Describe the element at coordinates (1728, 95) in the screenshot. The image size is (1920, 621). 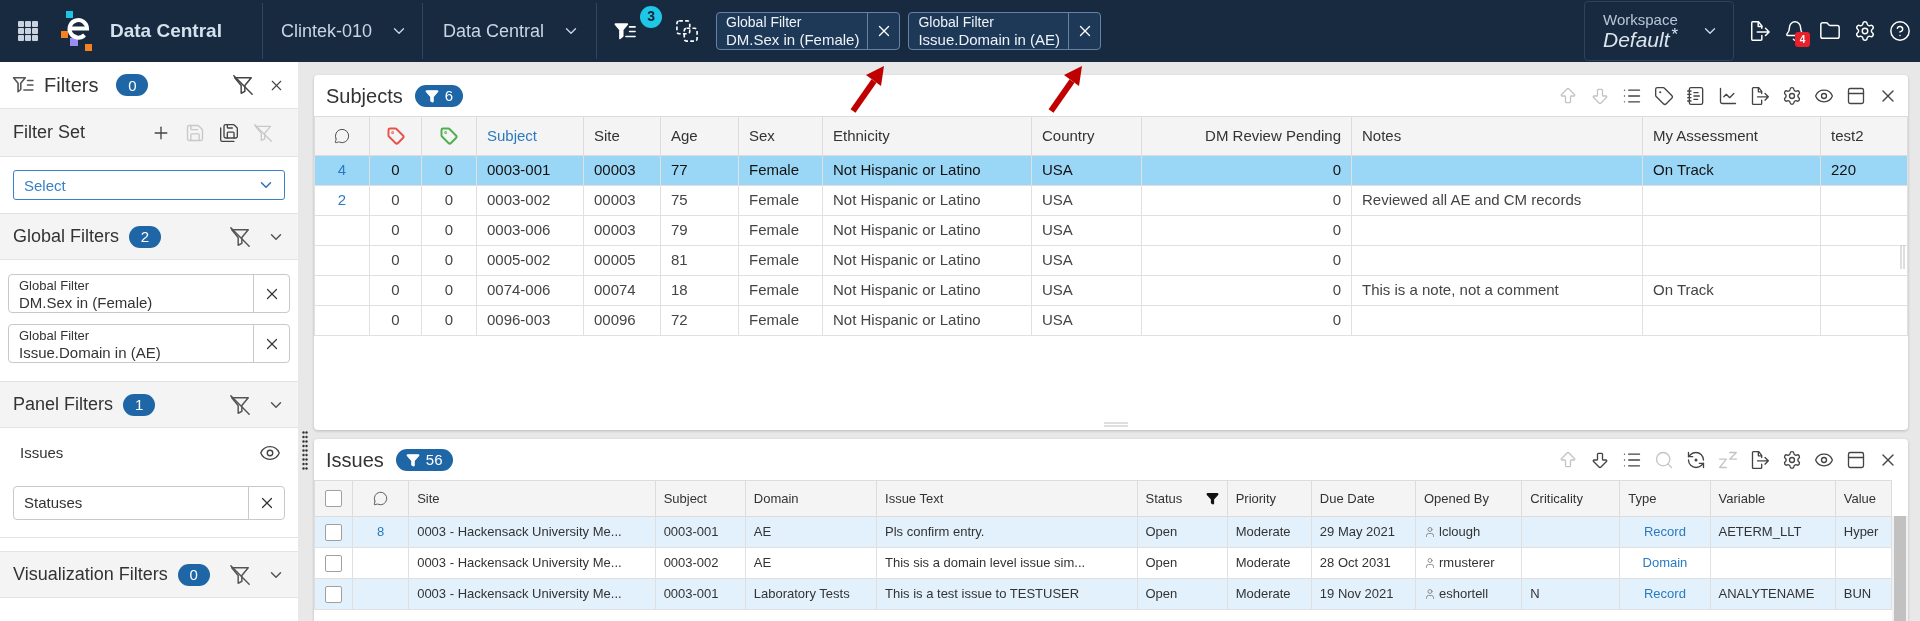
I see `line-chart-icon` at that location.